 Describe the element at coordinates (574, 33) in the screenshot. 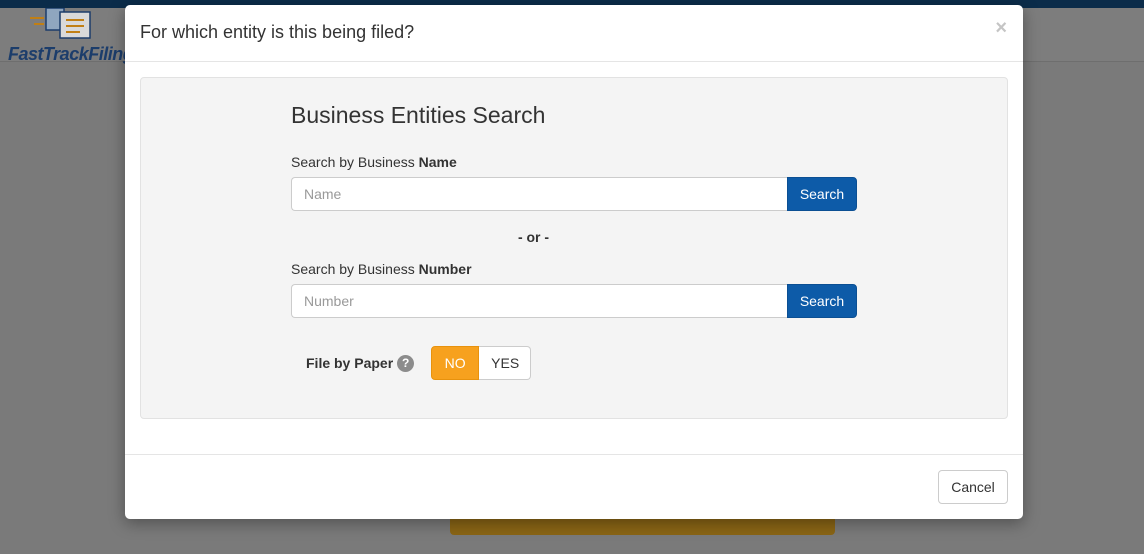

I see `modal-header: For which entity is this being filed? ×` at that location.